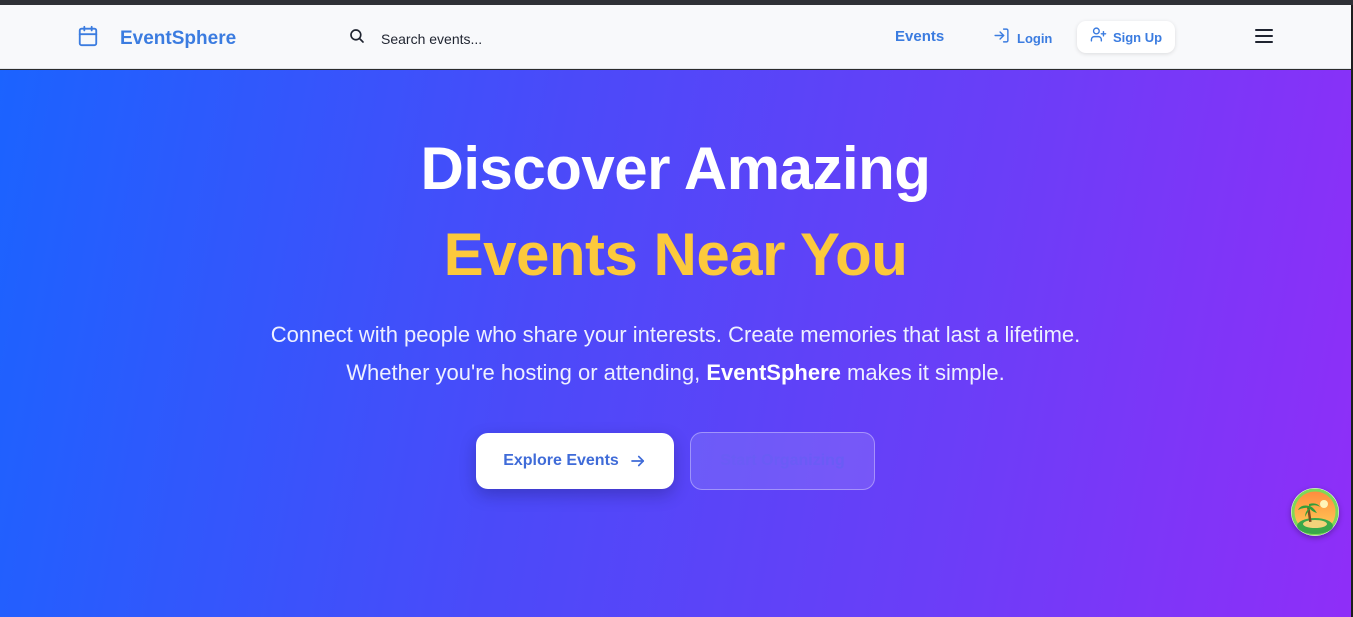  Describe the element at coordinates (1035, 38) in the screenshot. I see `login-label: Login` at that location.